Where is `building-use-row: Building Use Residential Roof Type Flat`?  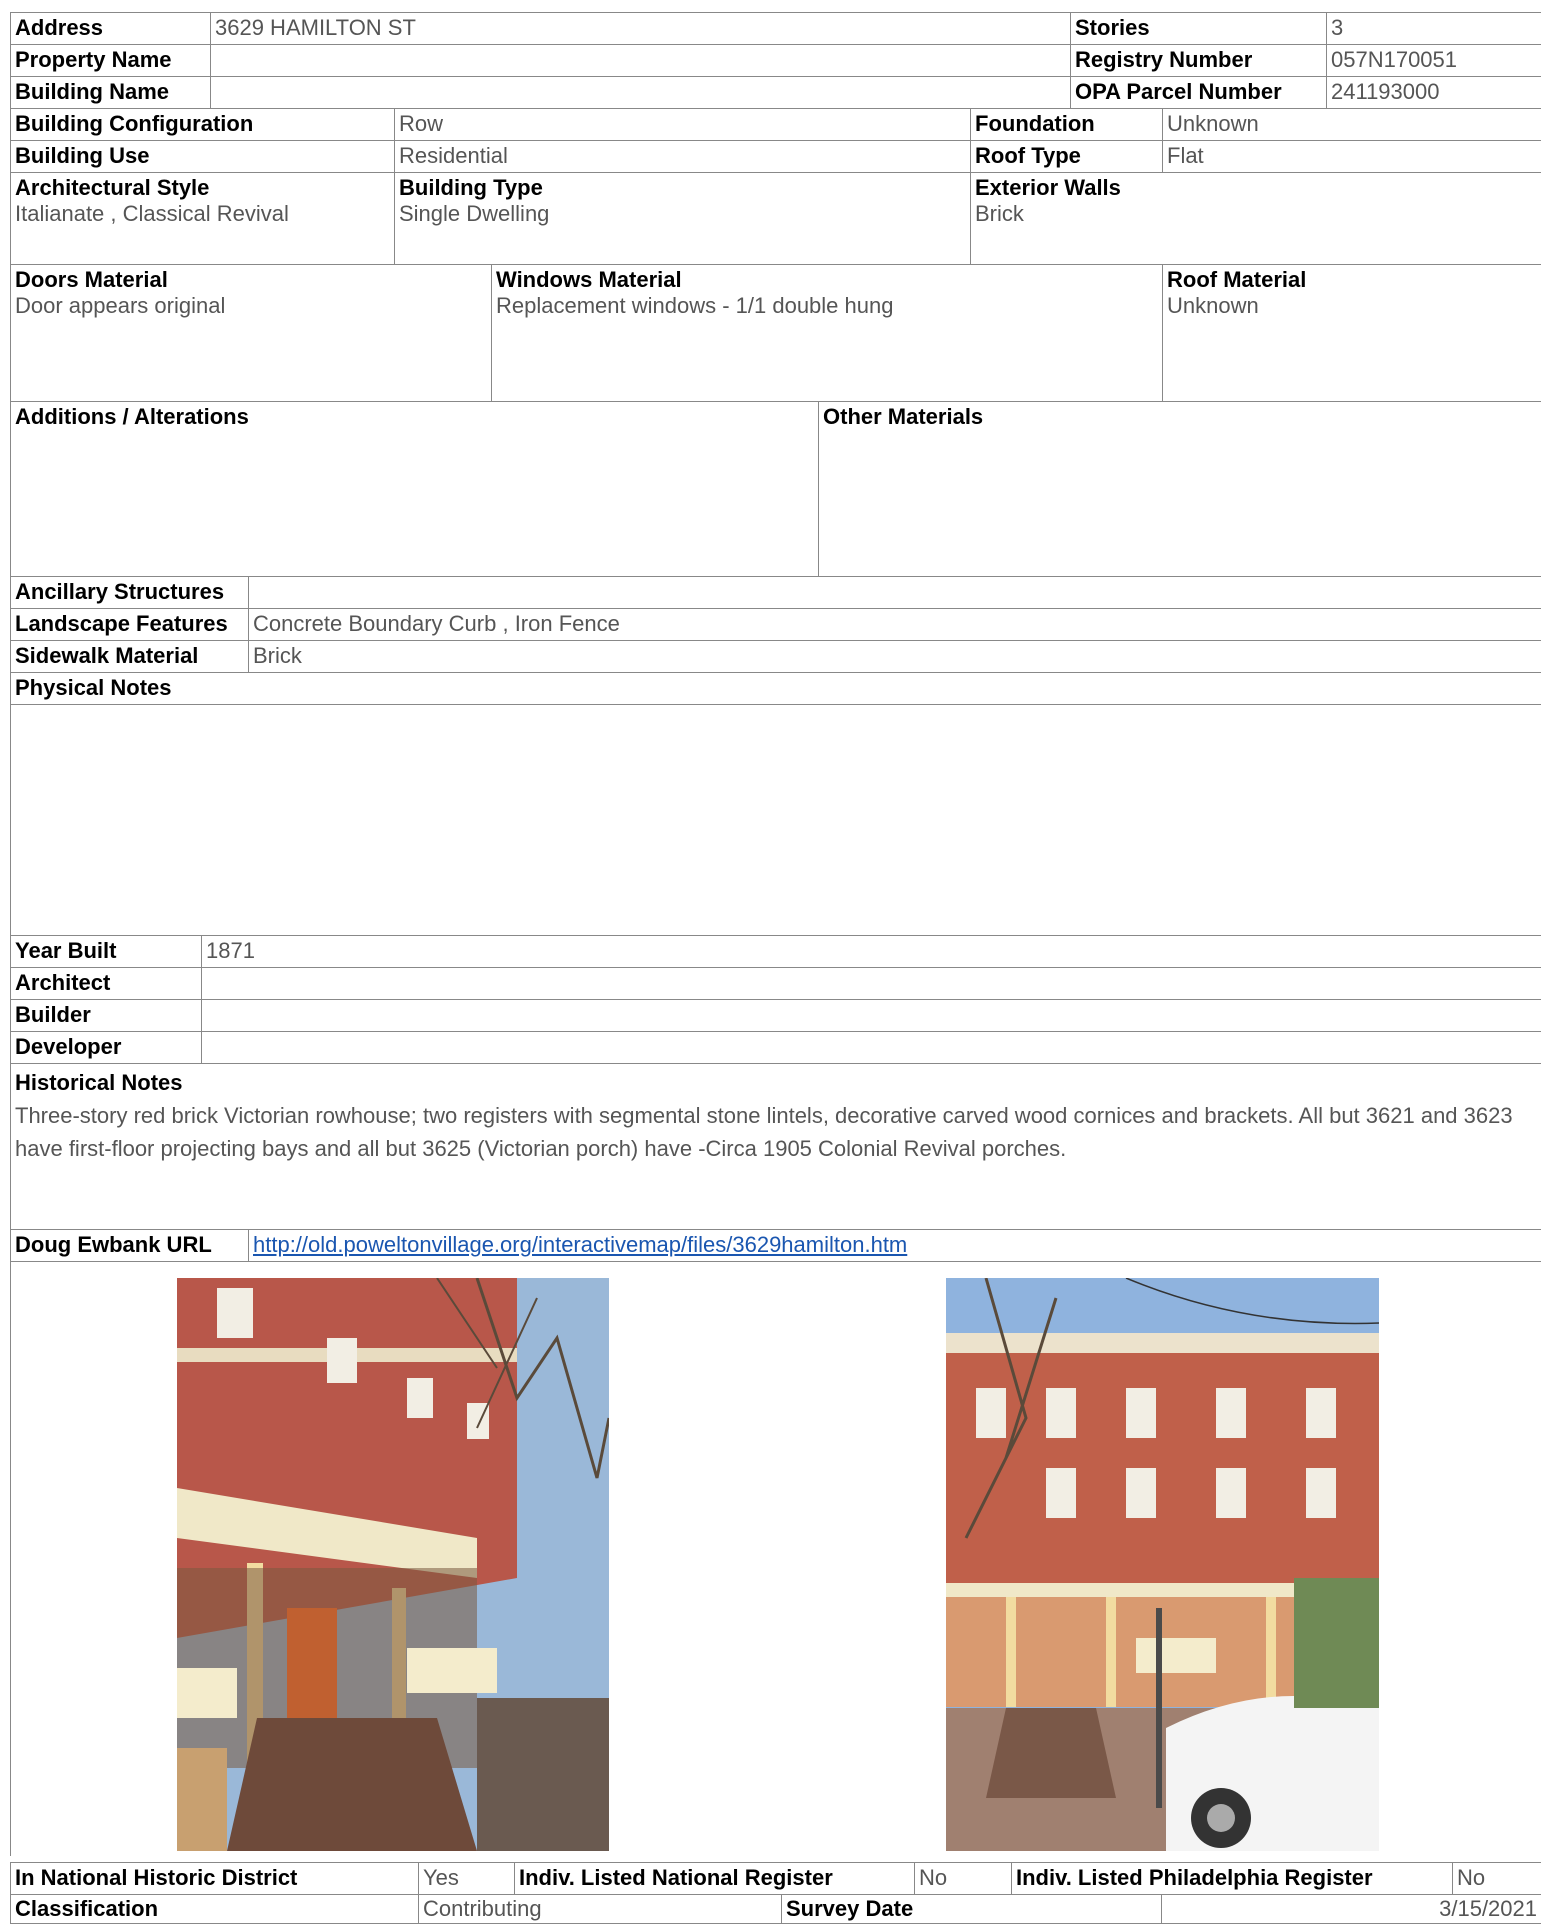 building-use-row: Building Use Residential Roof Type Flat is located at coordinates (775, 157).